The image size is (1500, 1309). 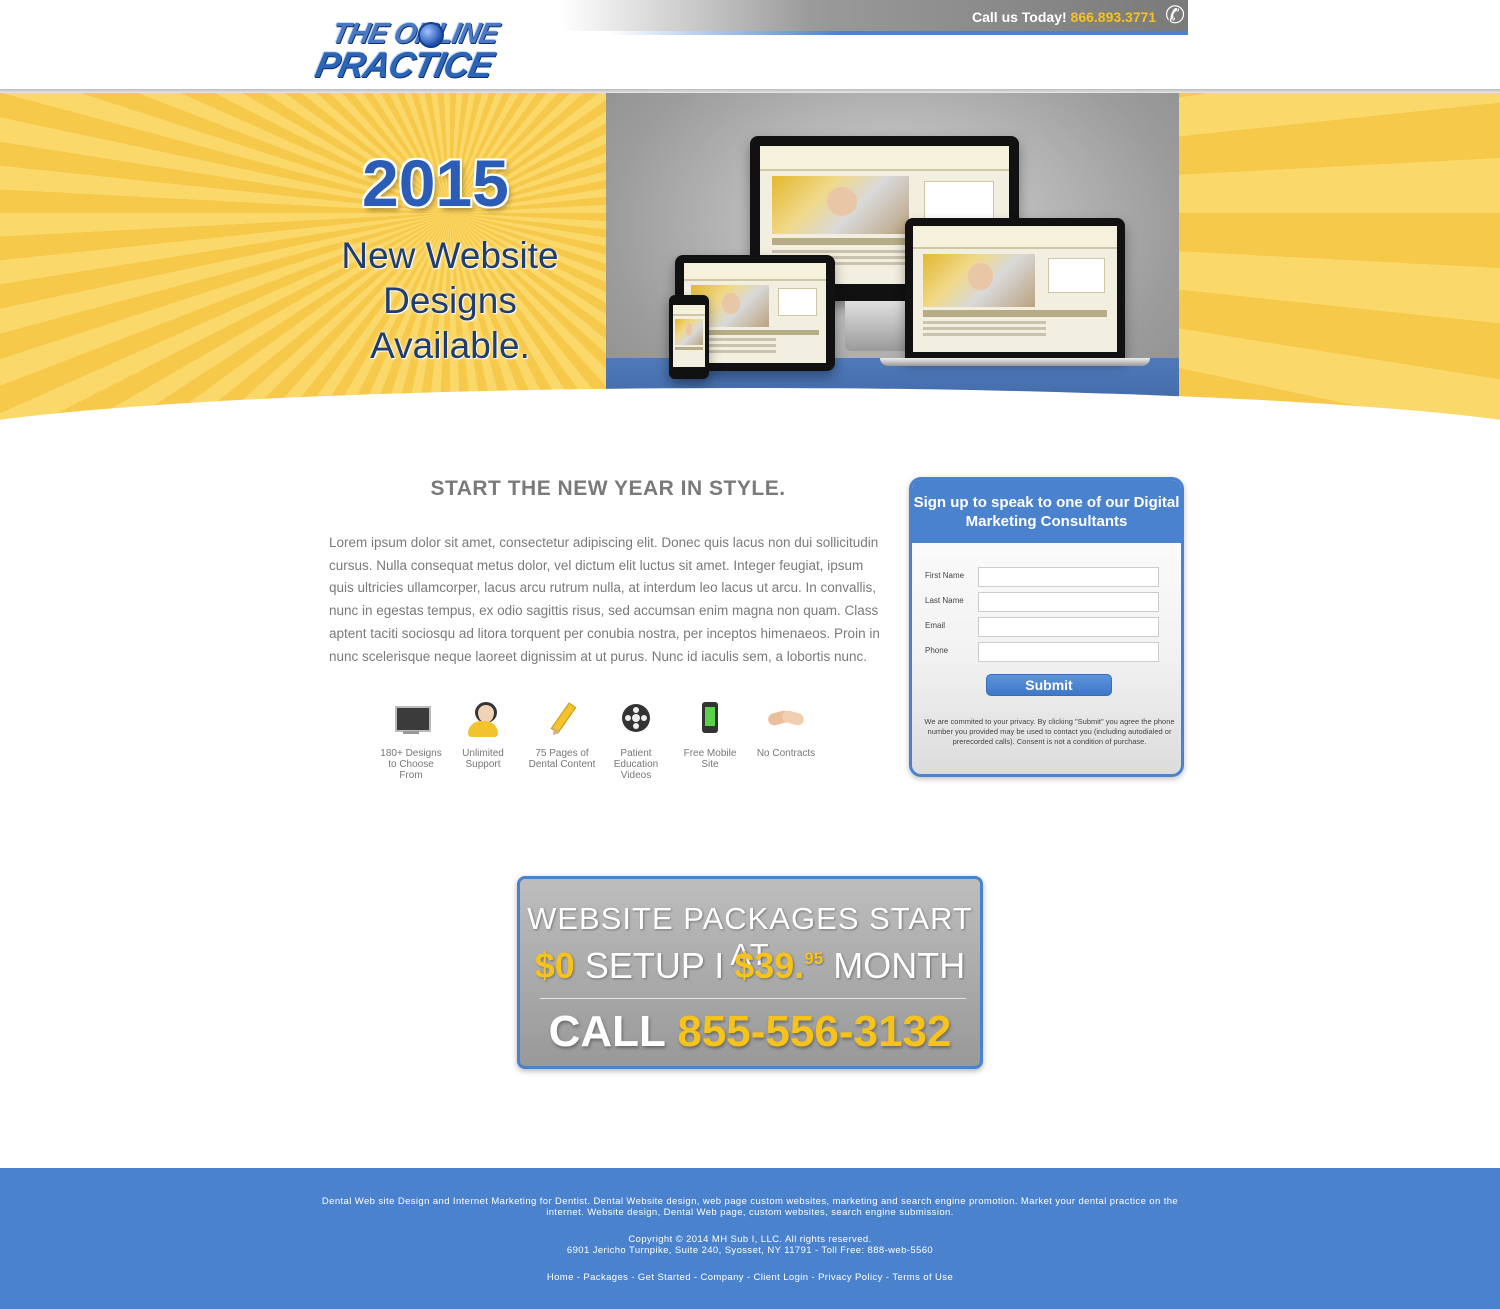 I want to click on first-name-input, so click(x=1068, y=577).